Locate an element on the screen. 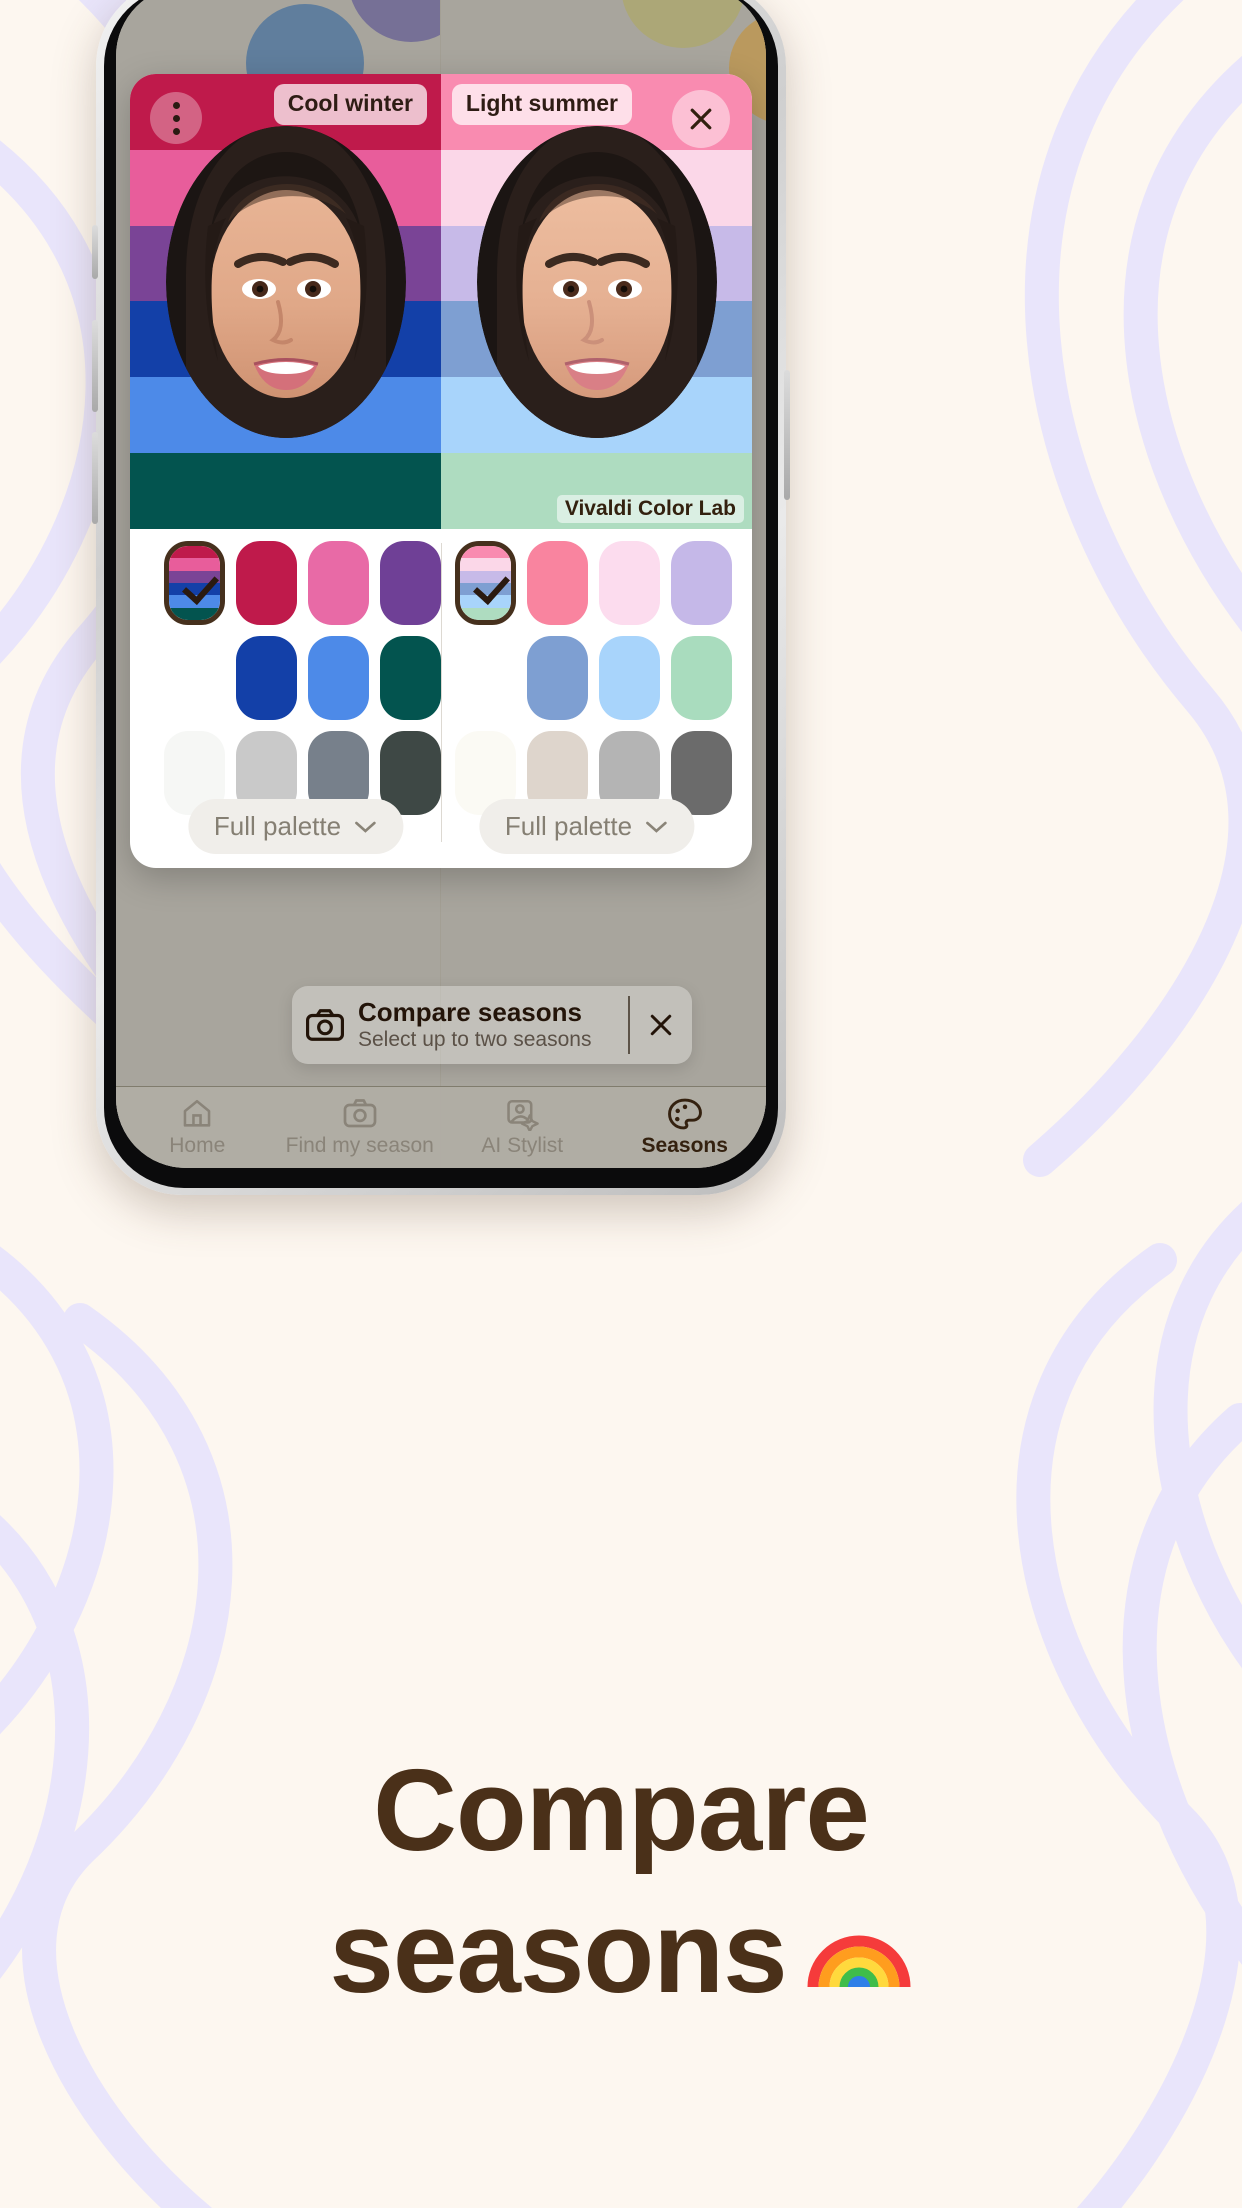  palette-icon is located at coordinates (684, 1114).